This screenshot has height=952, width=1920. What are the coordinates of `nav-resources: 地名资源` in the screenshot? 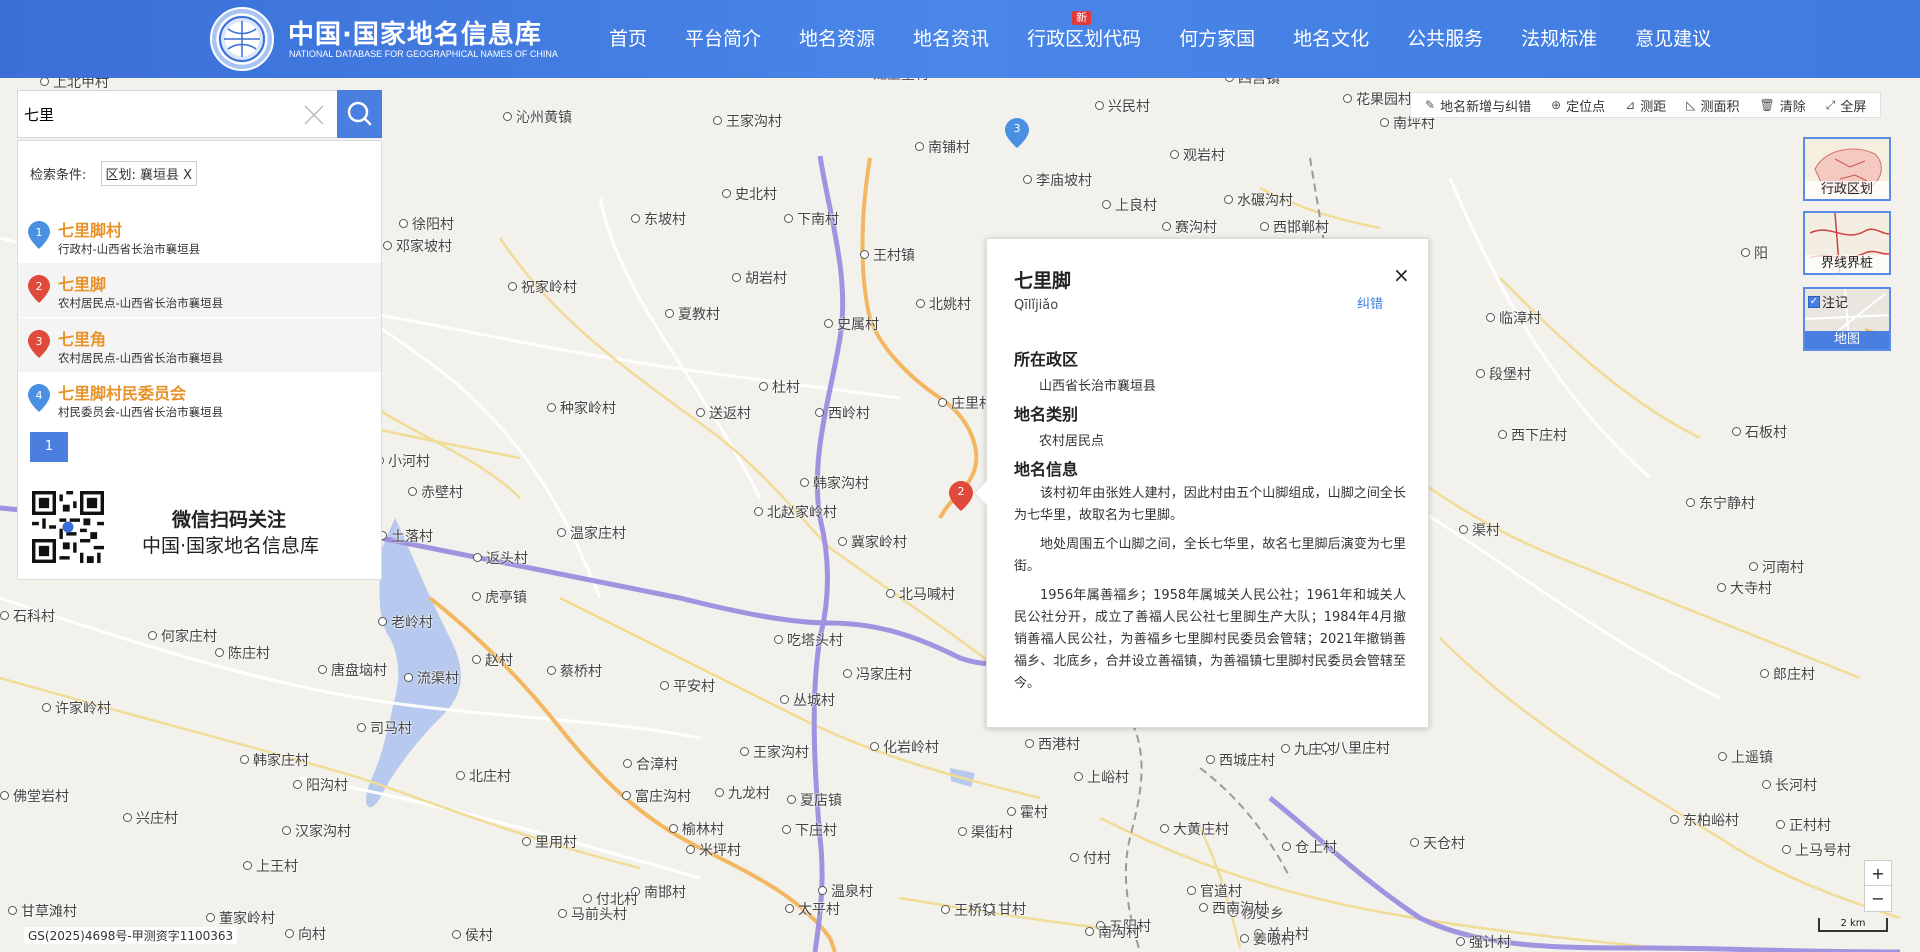 It's located at (837, 39).